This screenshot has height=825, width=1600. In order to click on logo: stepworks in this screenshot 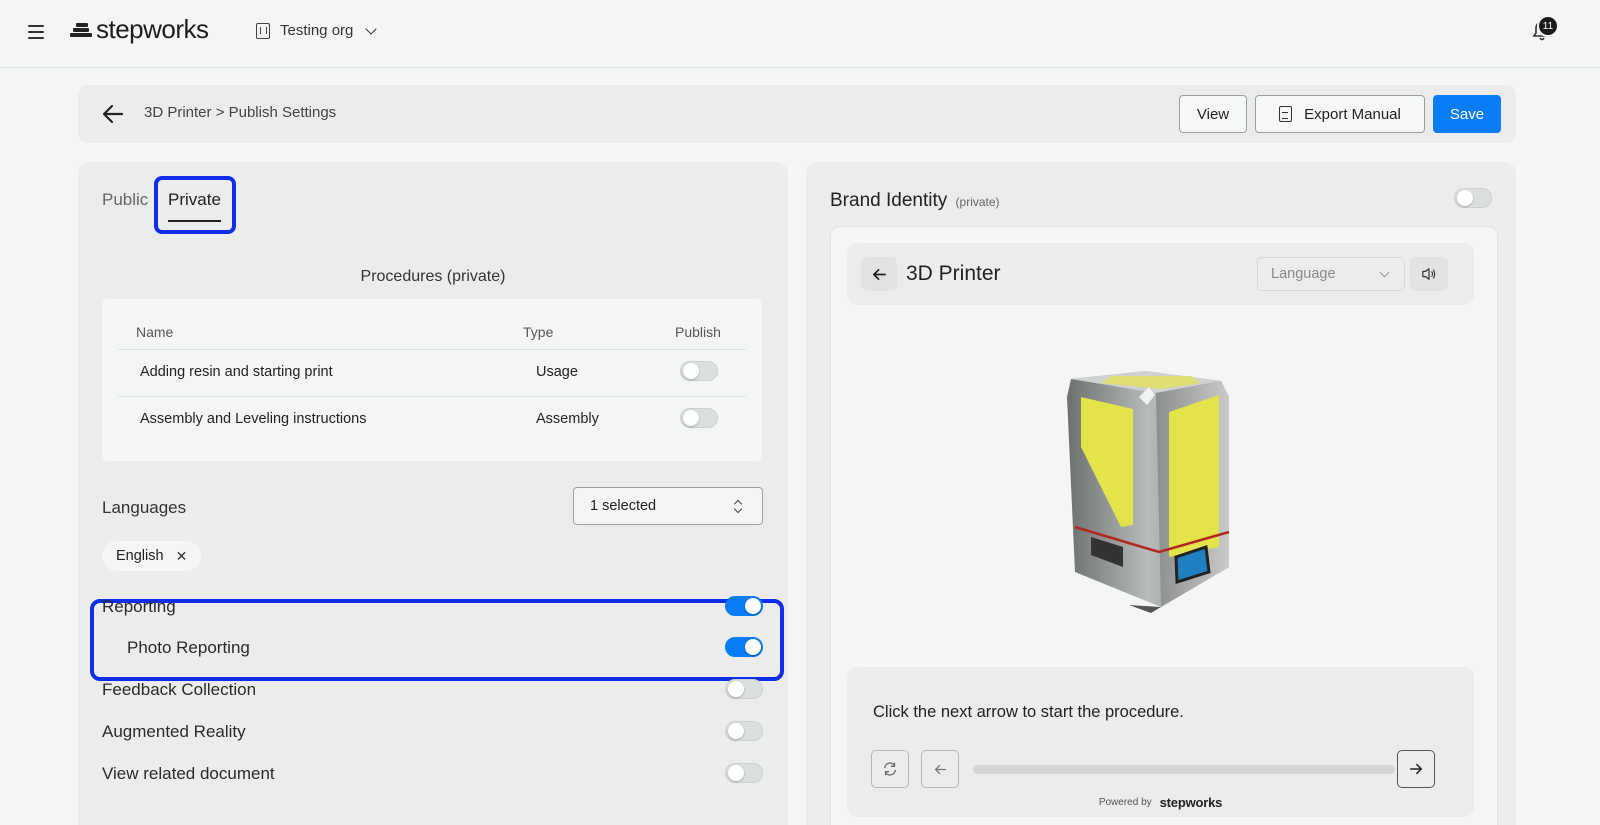, I will do `click(139, 29)`.